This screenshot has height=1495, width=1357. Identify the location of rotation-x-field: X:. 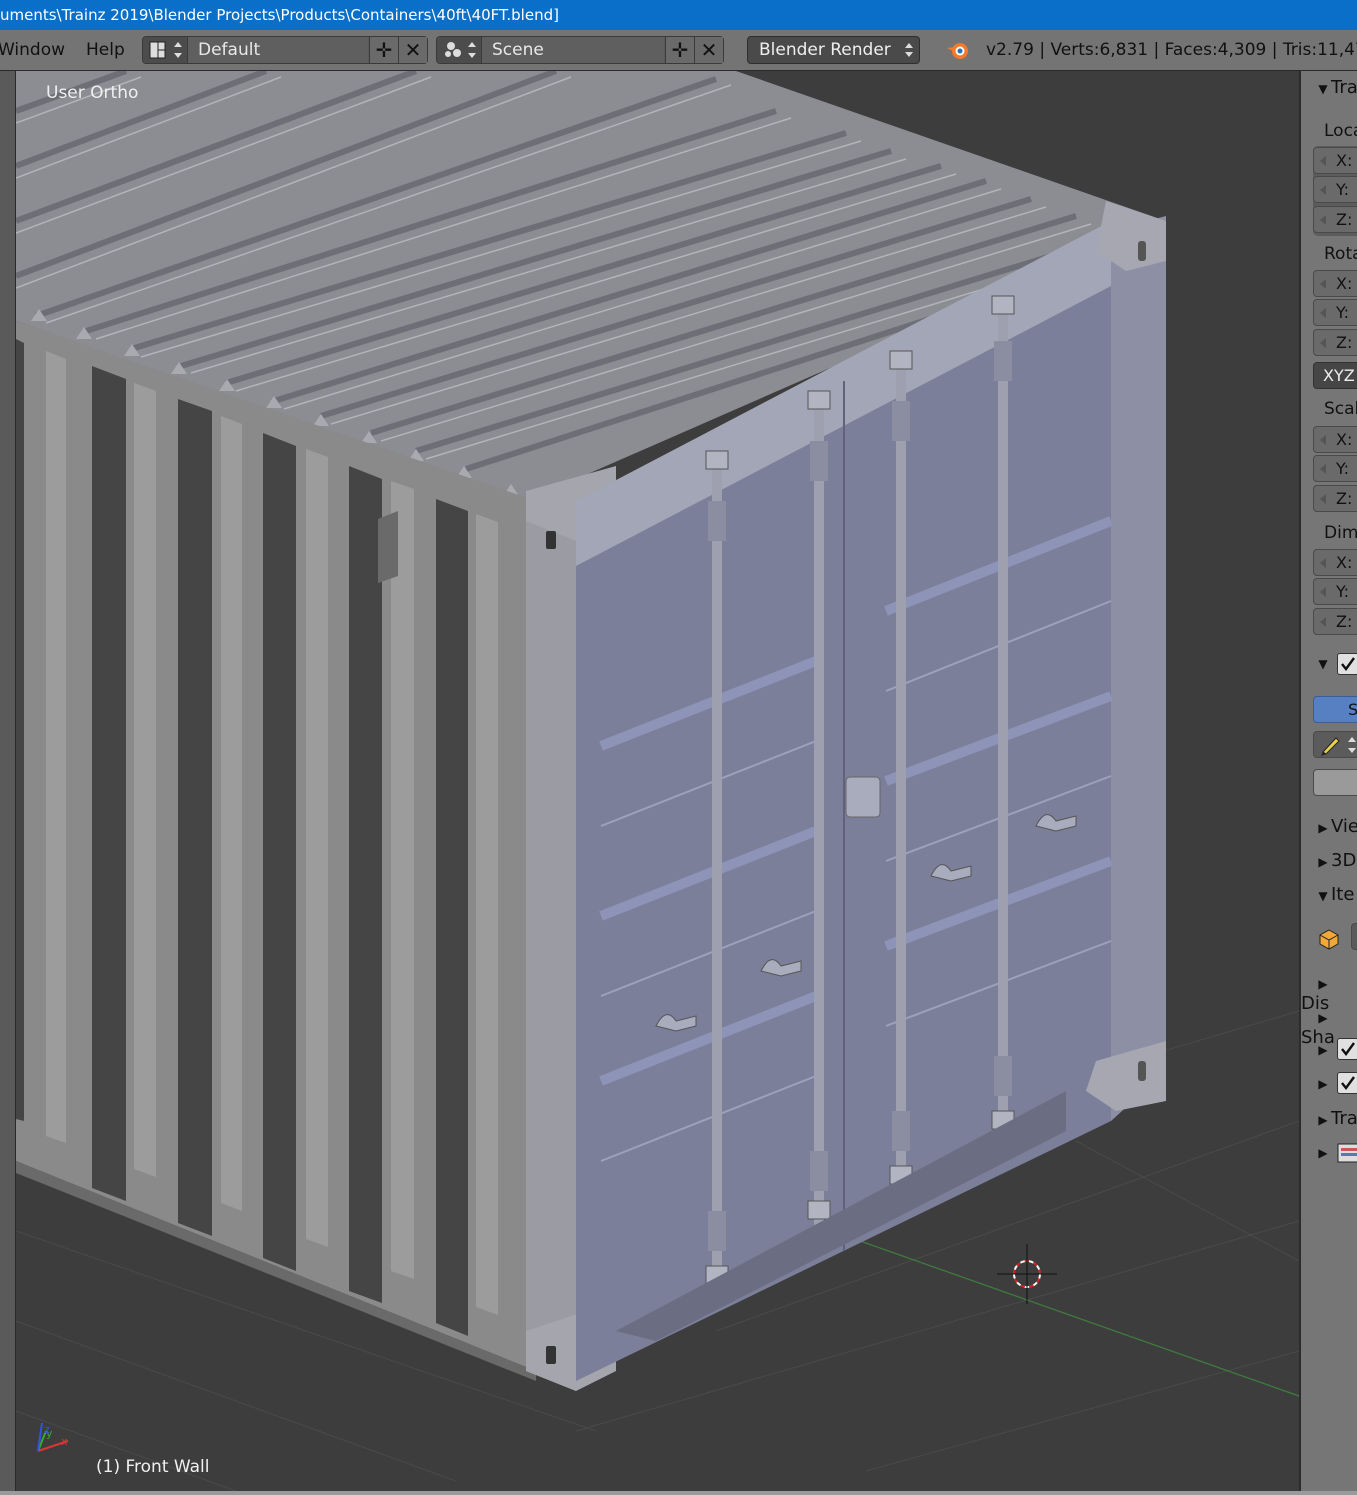
(1335, 283).